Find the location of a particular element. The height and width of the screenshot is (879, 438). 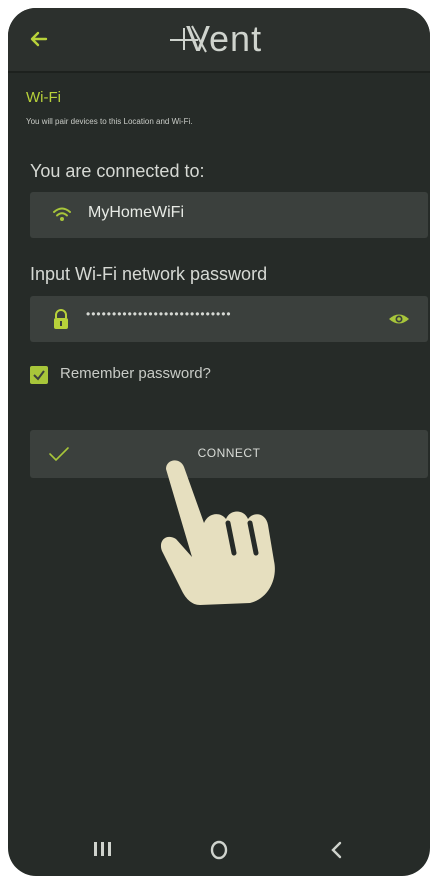

password-label: Input Wi-Fi network password is located at coordinates (149, 274).